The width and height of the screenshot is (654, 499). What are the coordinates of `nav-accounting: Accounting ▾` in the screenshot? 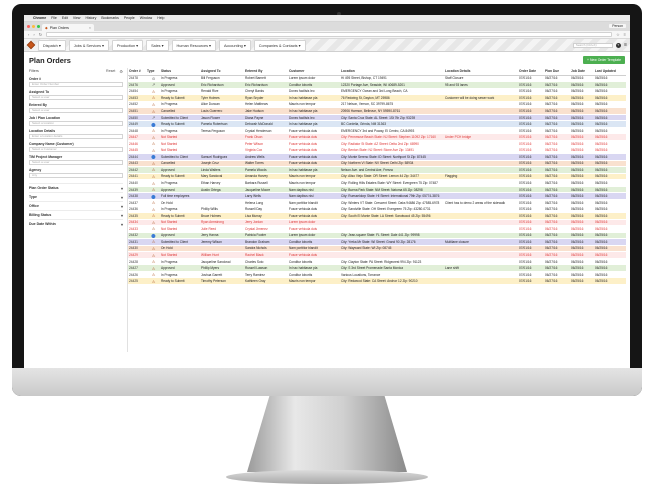 It's located at (234, 45).